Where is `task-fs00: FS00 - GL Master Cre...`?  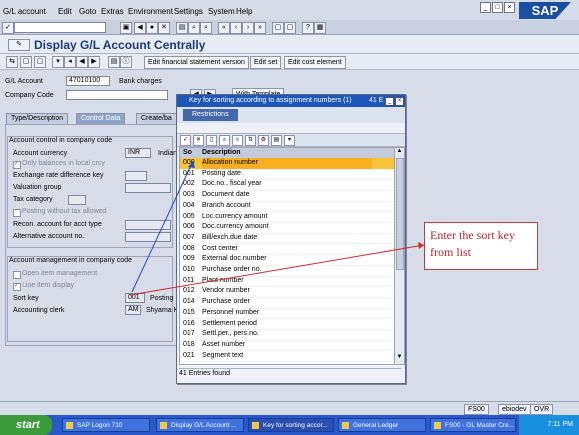 task-fs00: FS00 - GL Master Cre... is located at coordinates (473, 425).